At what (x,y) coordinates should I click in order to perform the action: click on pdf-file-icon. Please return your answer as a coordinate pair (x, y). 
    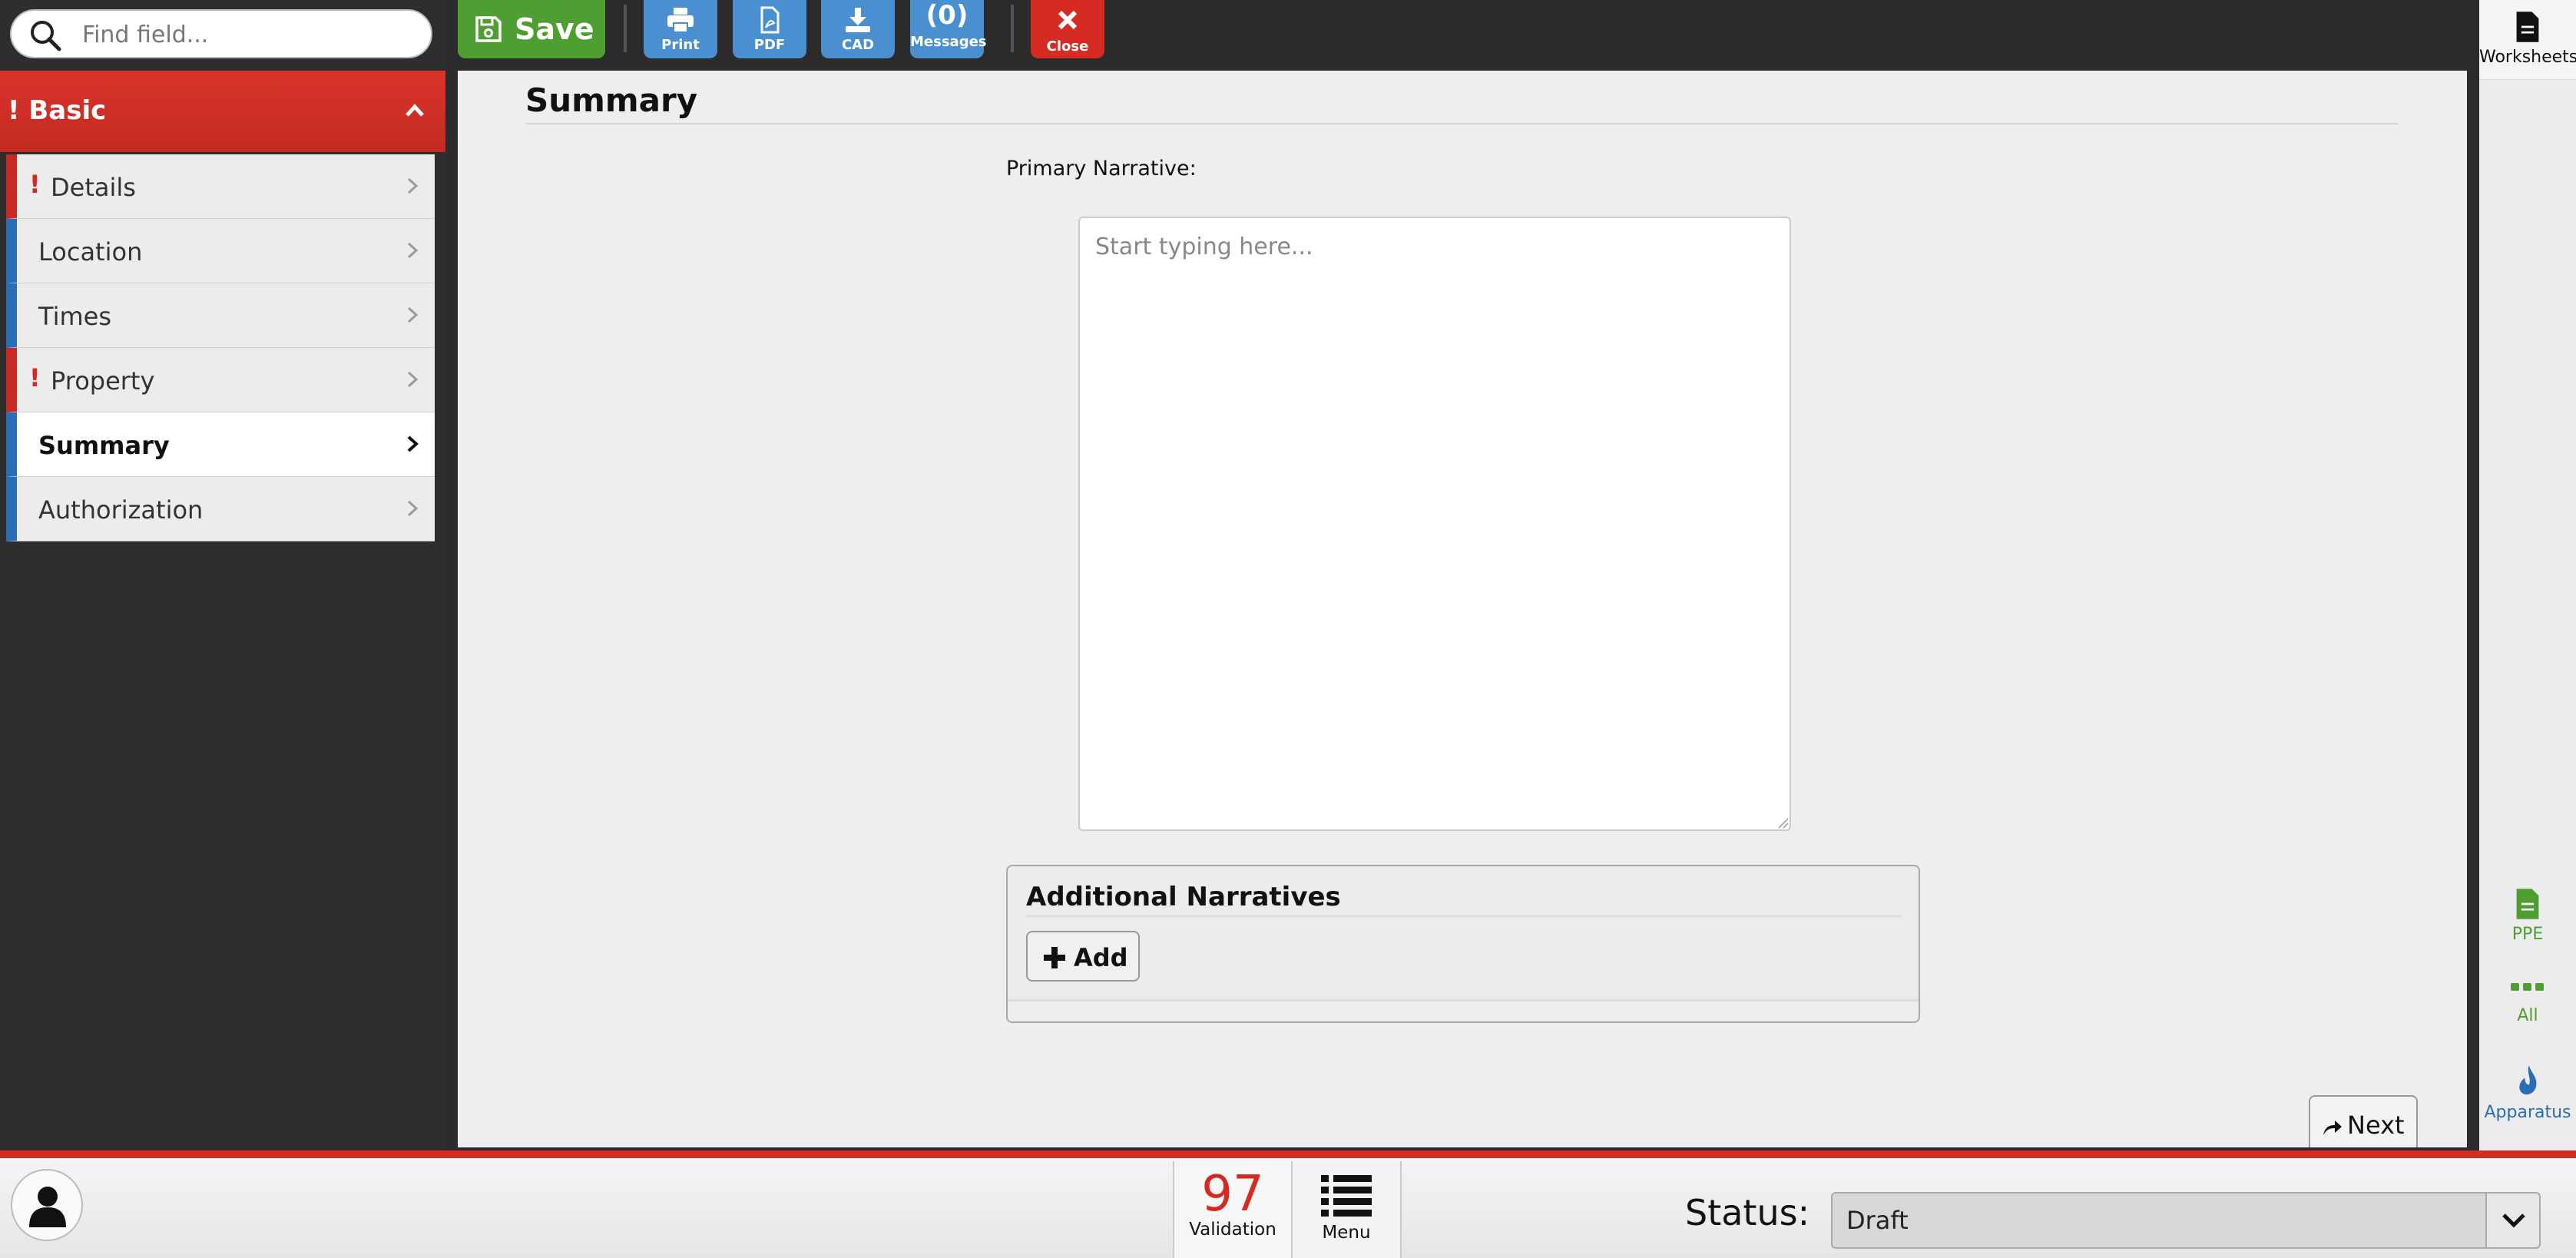
    Looking at the image, I should click on (770, 20).